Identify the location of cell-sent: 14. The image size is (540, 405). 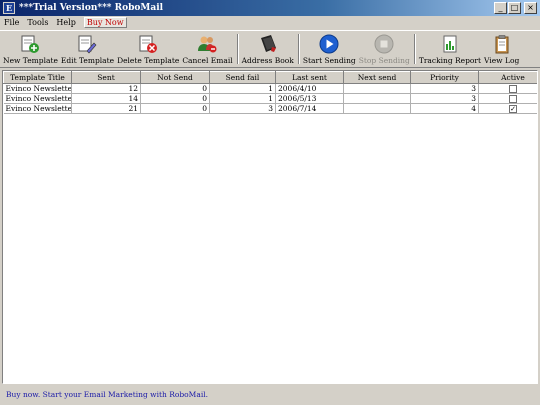
(106, 98).